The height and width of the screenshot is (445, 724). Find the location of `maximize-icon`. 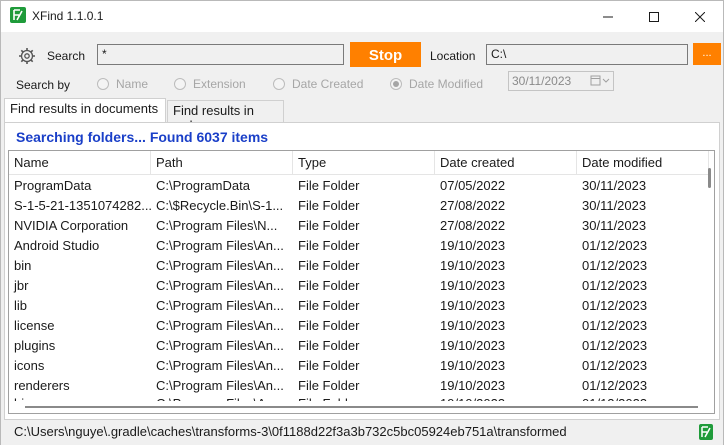

maximize-icon is located at coordinates (654, 16).